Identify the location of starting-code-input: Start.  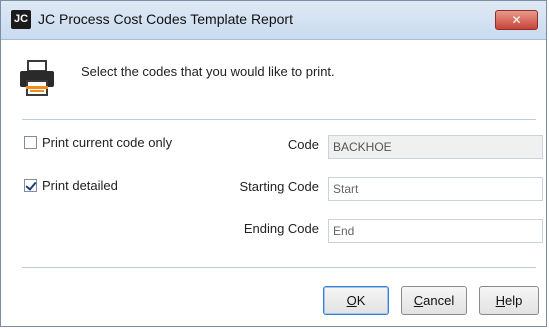
(435, 189).